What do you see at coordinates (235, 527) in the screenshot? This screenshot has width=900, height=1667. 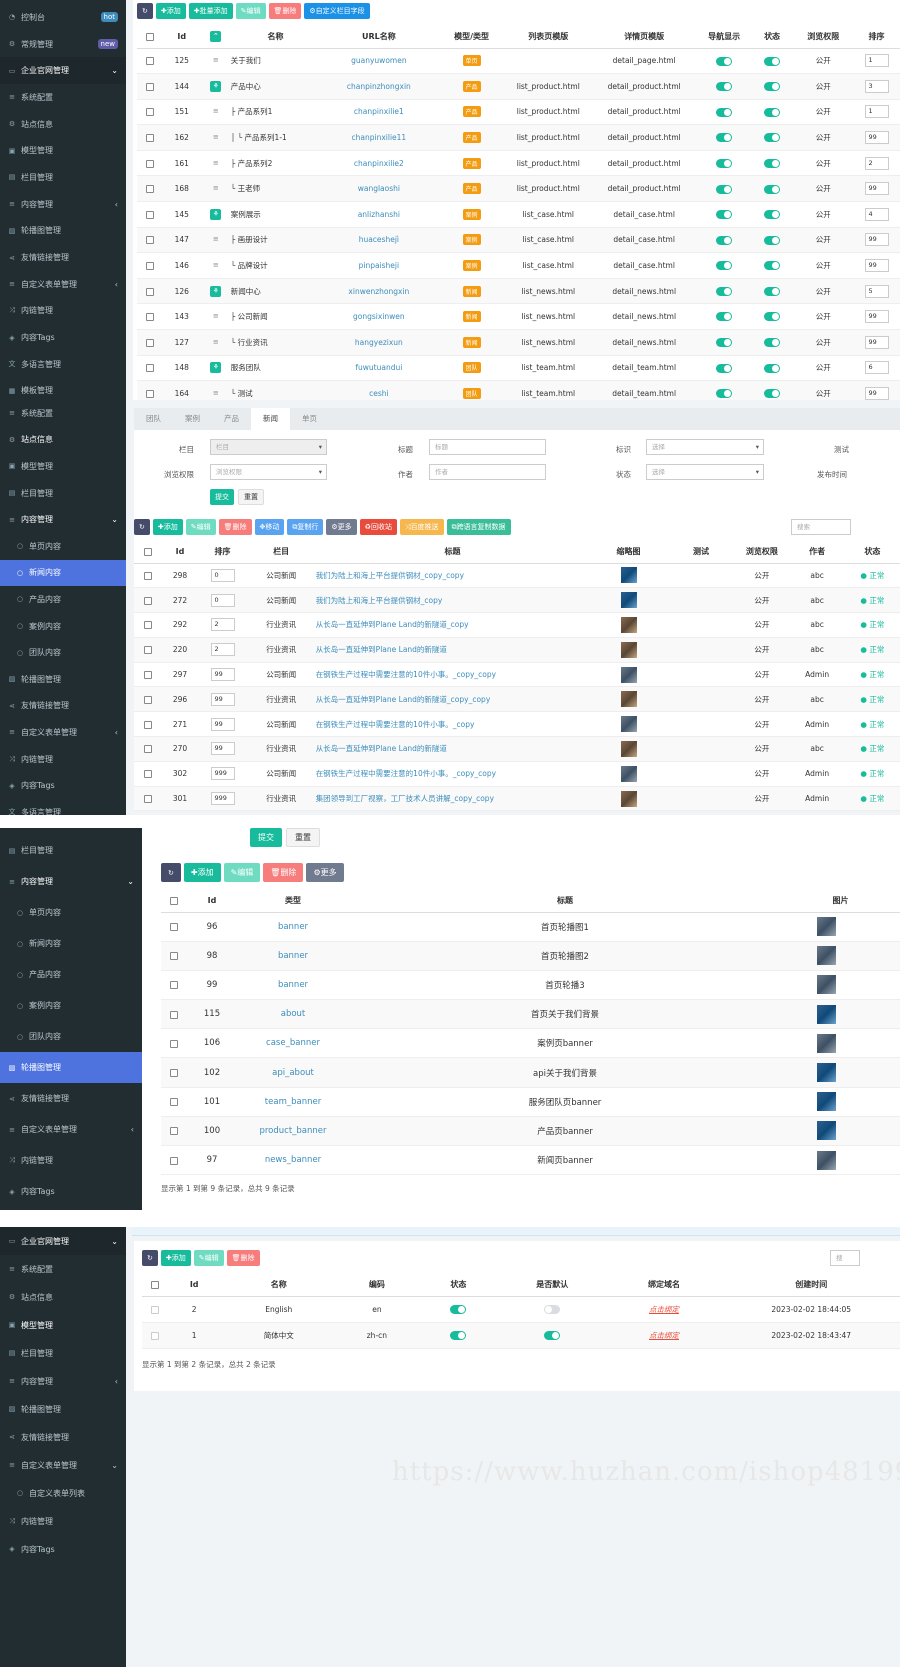 I see `toolbar-button: 🗑 删除` at bounding box center [235, 527].